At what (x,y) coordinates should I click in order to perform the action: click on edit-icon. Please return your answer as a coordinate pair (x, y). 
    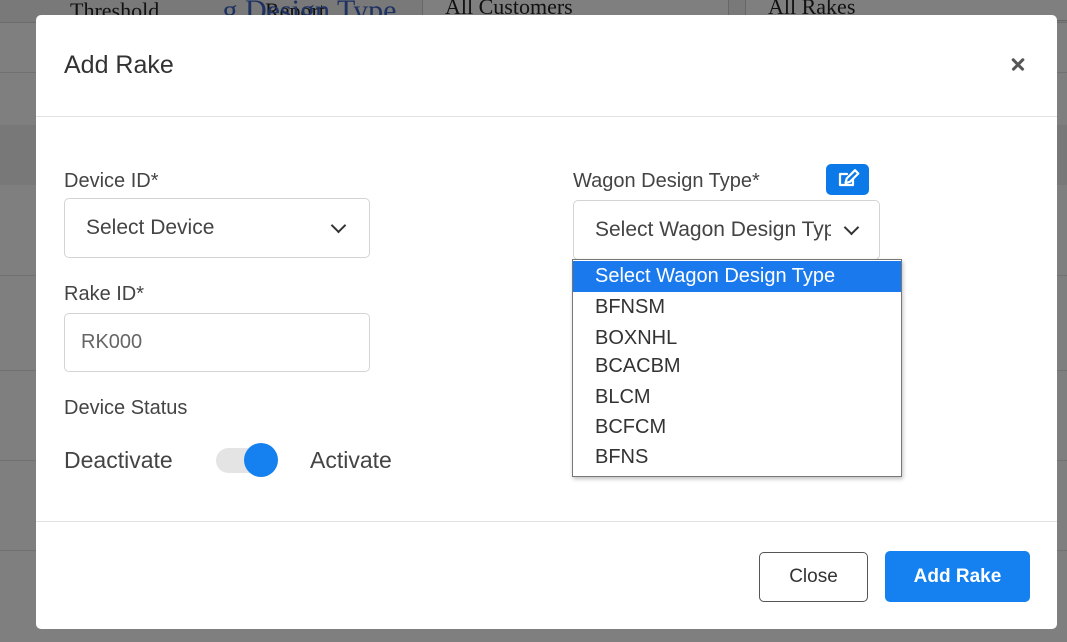
    Looking at the image, I should click on (849, 178).